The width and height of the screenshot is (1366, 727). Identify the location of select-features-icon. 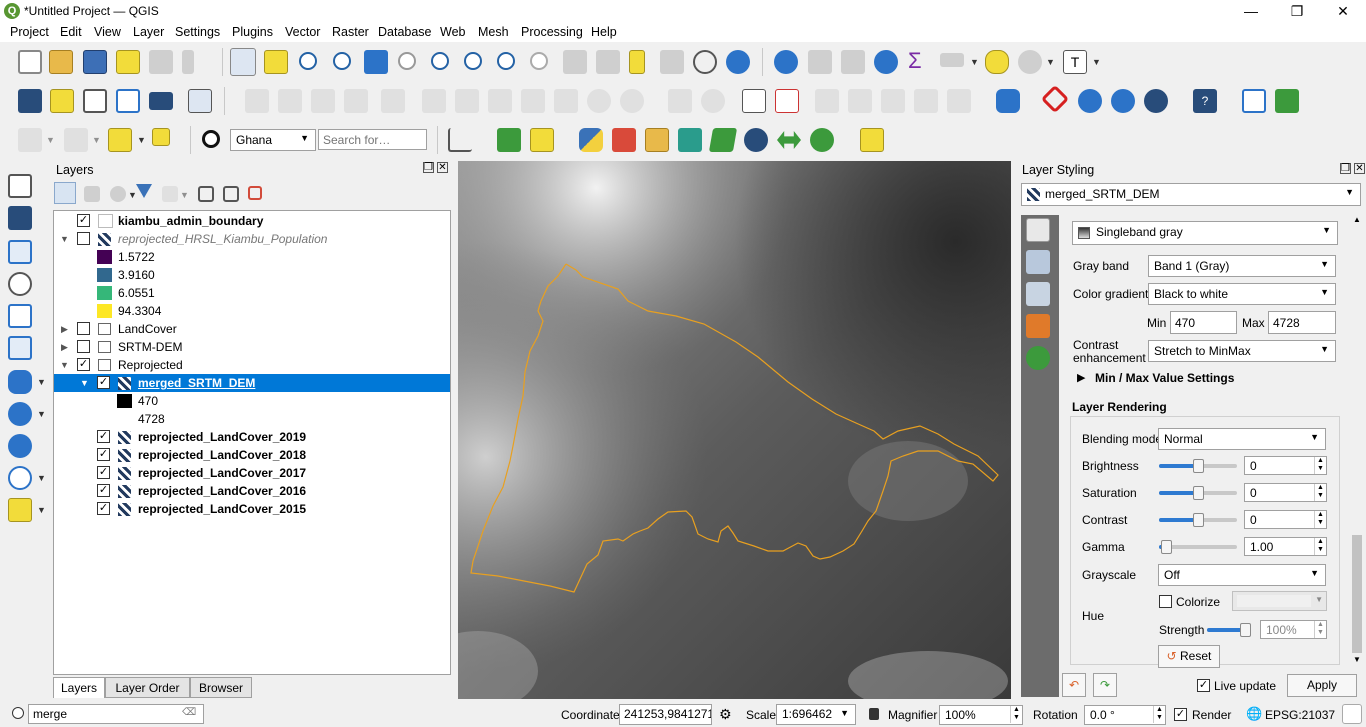
(30, 140).